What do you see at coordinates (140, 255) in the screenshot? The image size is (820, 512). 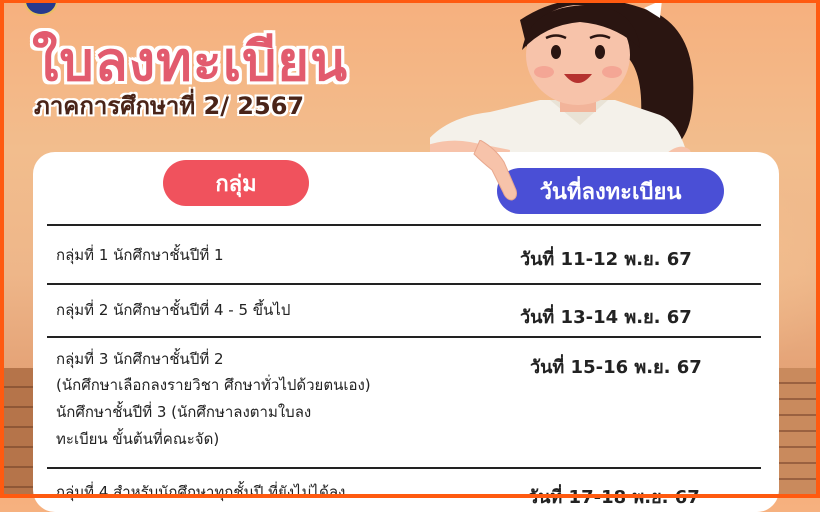 I see `group-1-label: กลุ่มที่ 1 นักศึกษาชั้นปีที่ 1` at bounding box center [140, 255].